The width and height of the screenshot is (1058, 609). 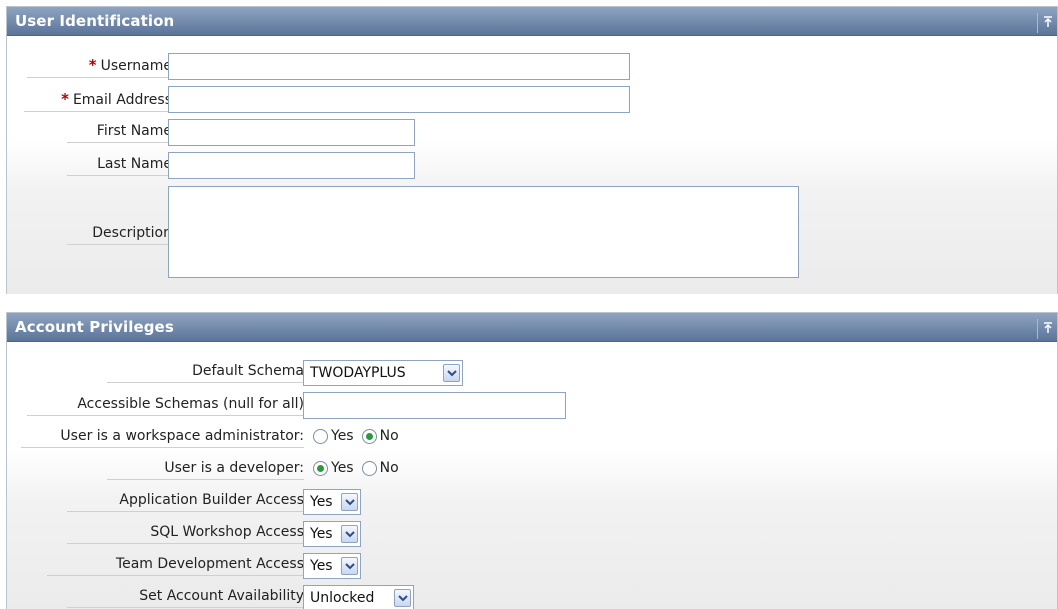 I want to click on region-header: Account Privileges, so click(x=532, y=327).